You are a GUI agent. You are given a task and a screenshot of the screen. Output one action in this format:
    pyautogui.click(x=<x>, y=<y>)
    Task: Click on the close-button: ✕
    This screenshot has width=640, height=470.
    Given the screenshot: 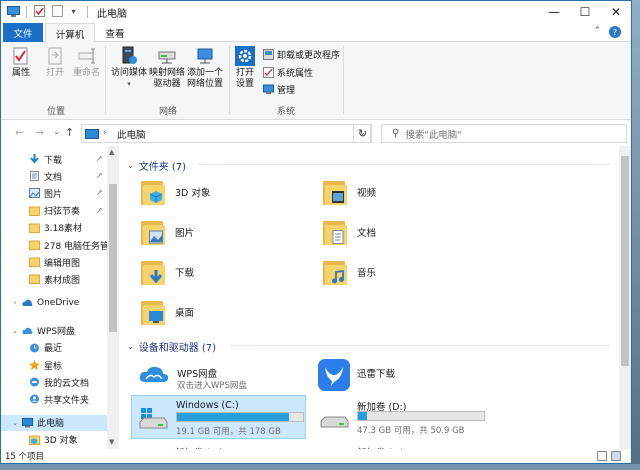 What is the action you would take?
    pyautogui.click(x=616, y=12)
    